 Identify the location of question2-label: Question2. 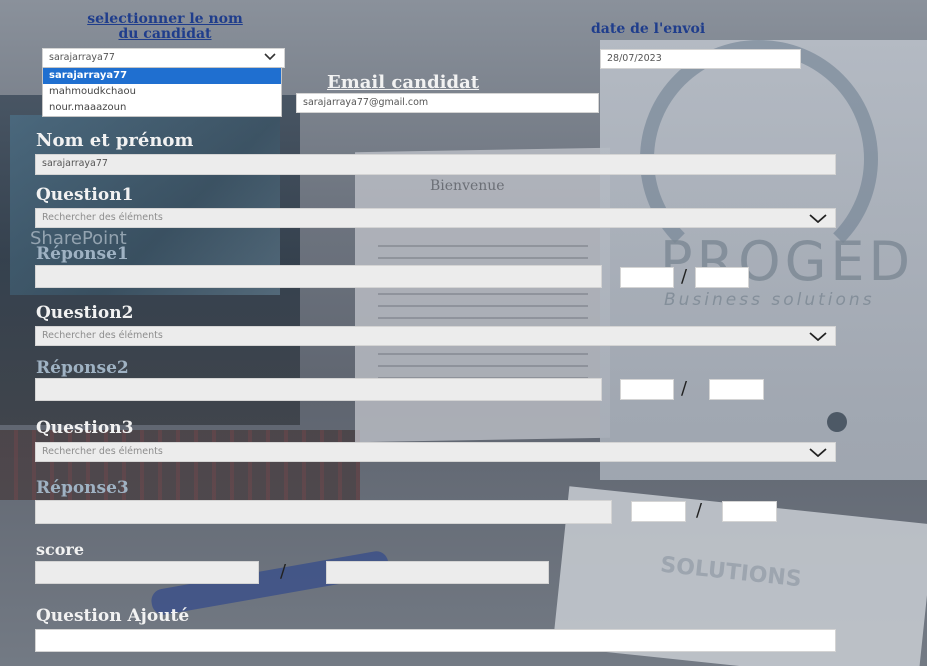
(85, 313).